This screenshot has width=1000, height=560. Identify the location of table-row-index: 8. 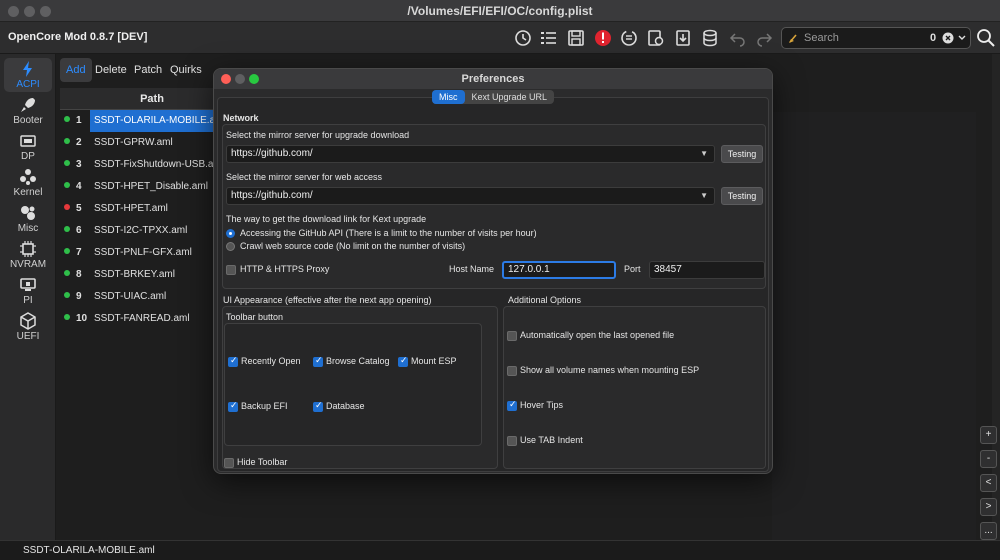
(75, 275).